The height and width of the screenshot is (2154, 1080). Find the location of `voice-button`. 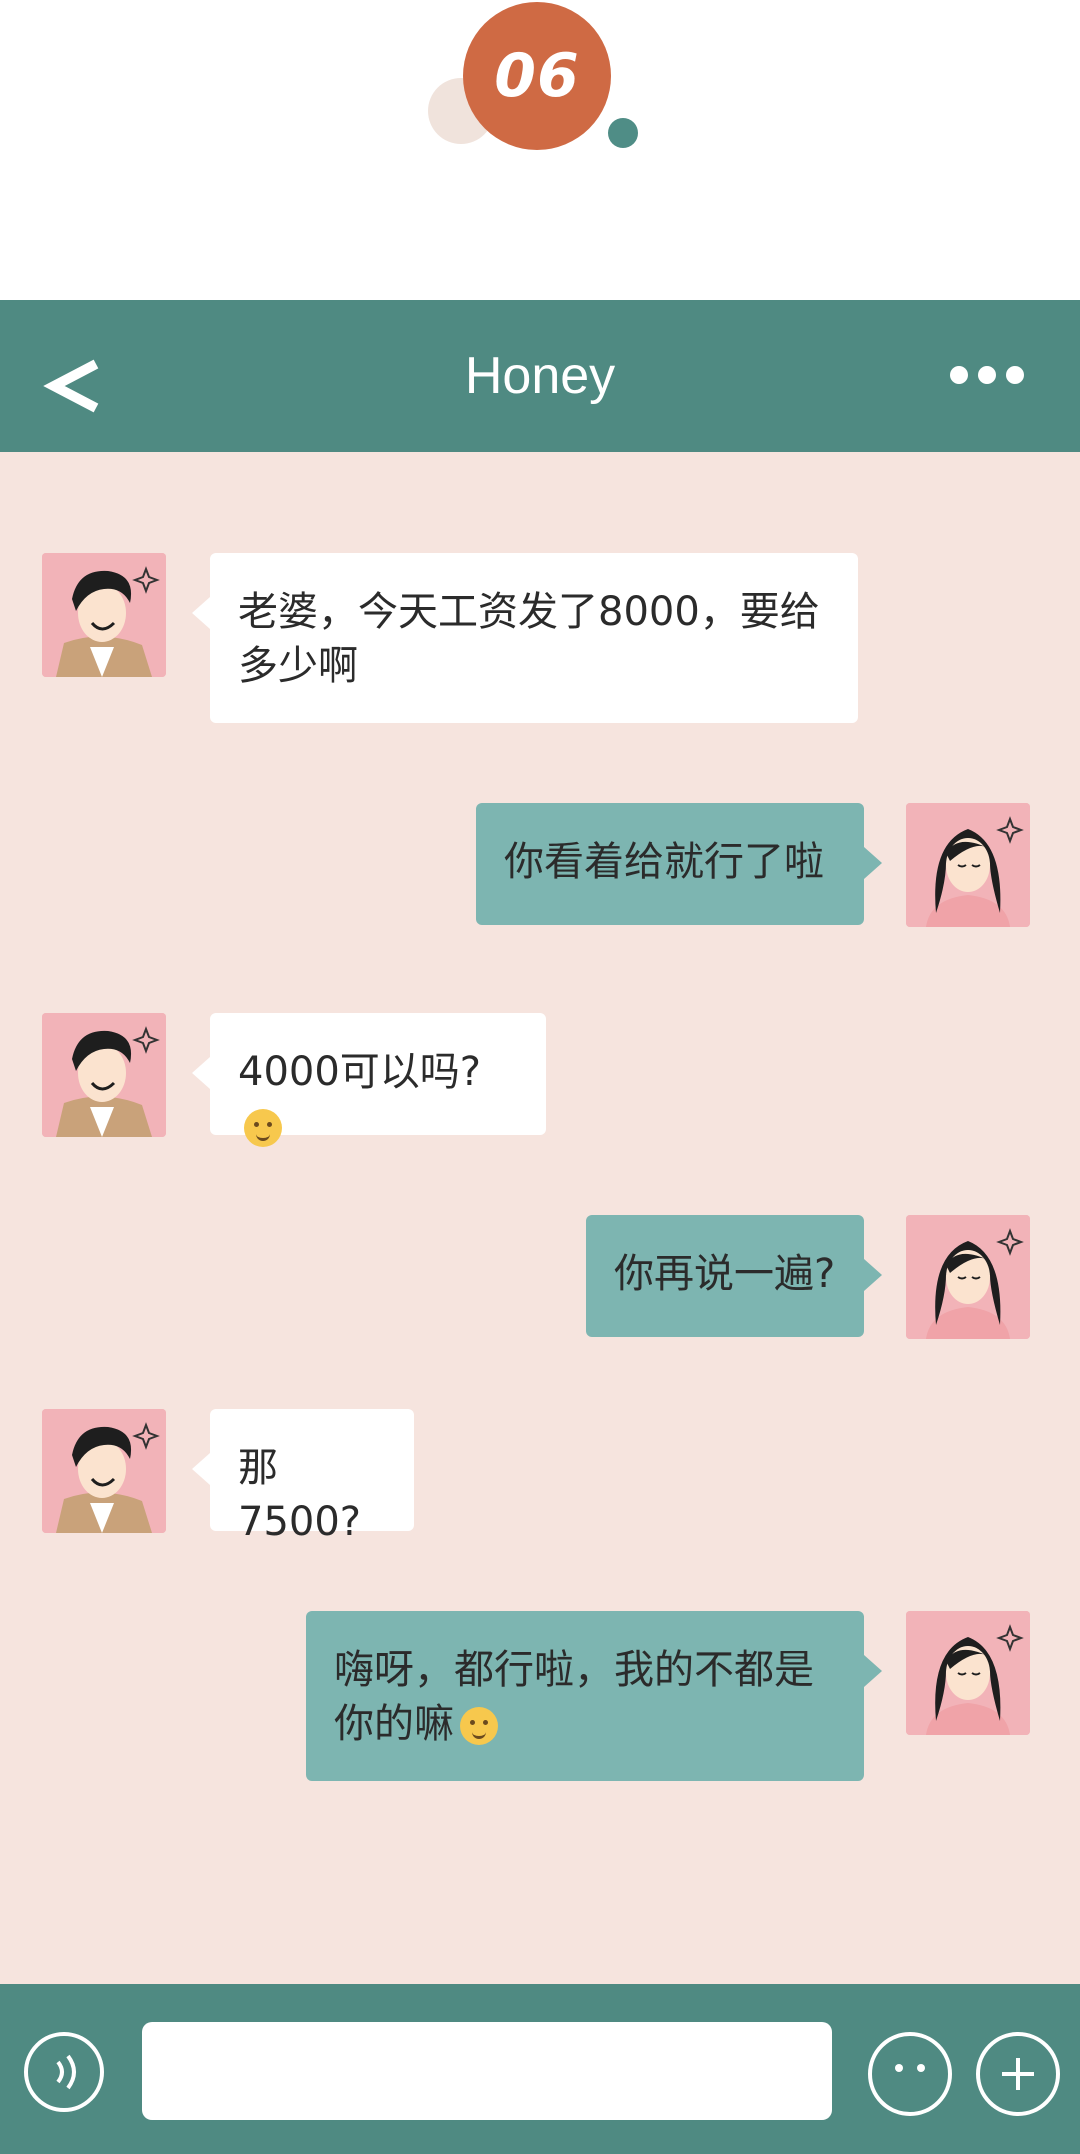

voice-button is located at coordinates (64, 2072).